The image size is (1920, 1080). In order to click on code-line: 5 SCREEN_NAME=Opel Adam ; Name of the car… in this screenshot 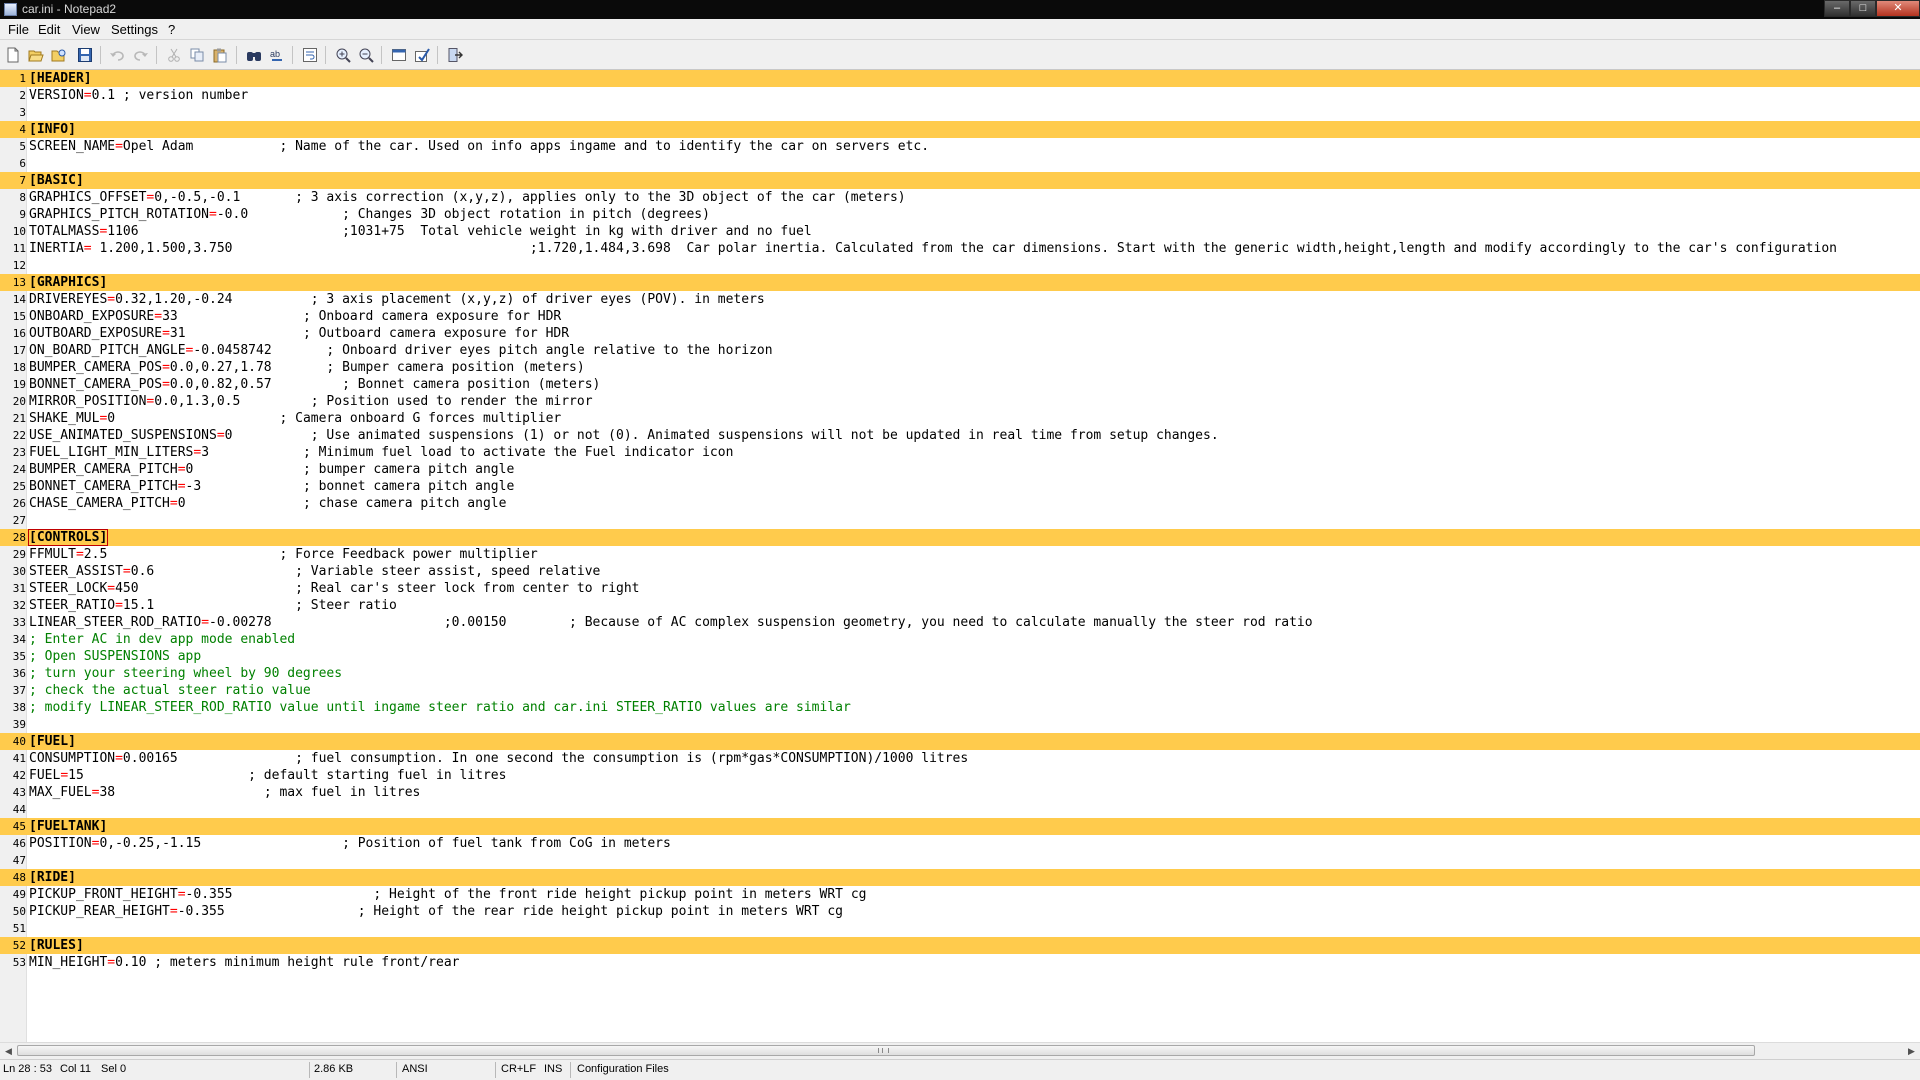, I will do `click(960, 146)`.